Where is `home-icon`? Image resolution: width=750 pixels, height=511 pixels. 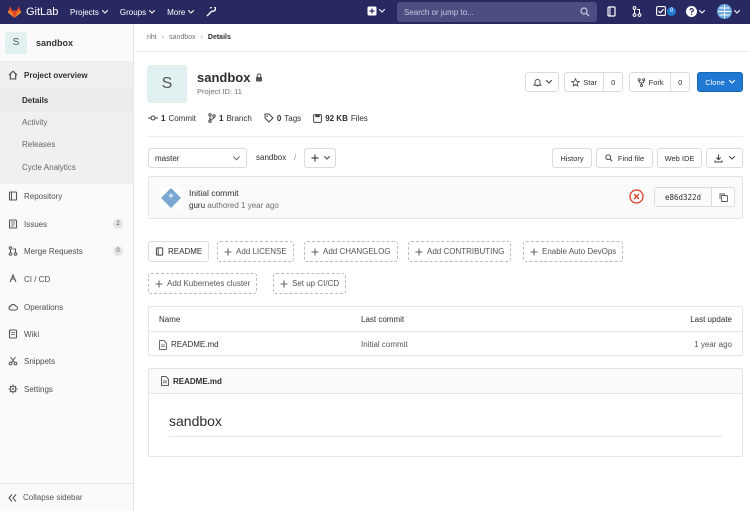
home-icon is located at coordinates (13, 75).